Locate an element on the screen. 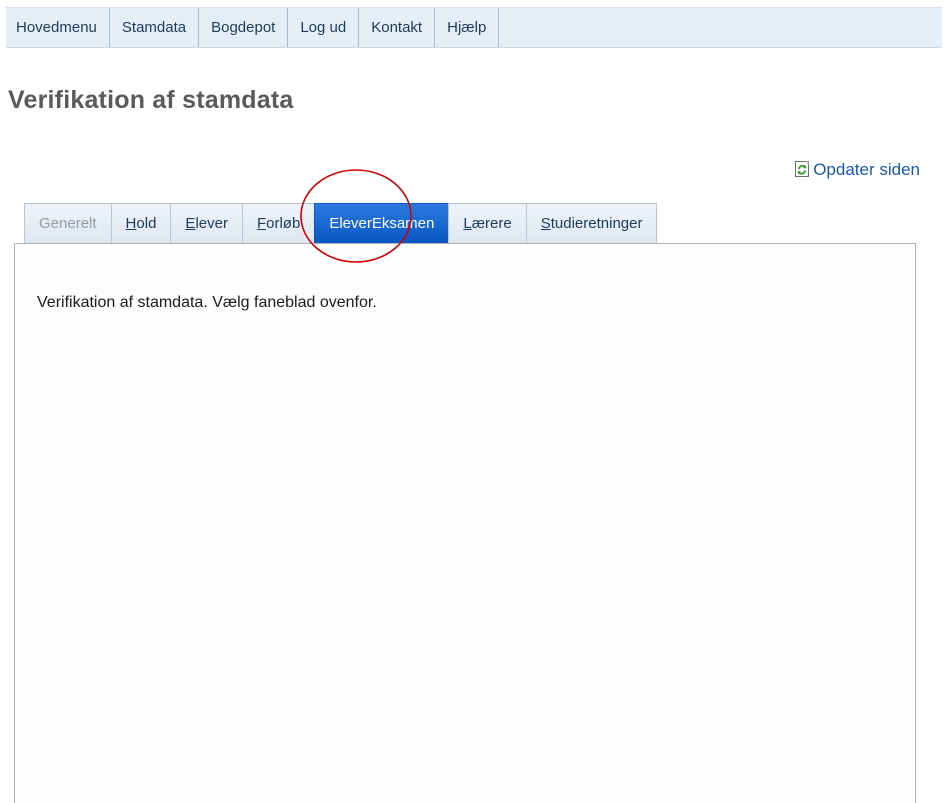 This screenshot has height=803, width=944. tab-studieretninger-label: Studieretninger is located at coordinates (591, 223).